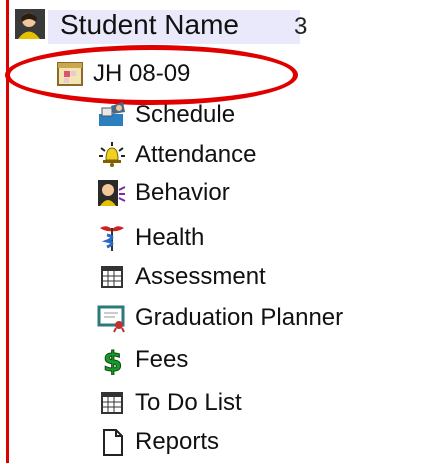 This screenshot has width=438, height=464. I want to click on menu-item-health: Health, so click(150, 238).